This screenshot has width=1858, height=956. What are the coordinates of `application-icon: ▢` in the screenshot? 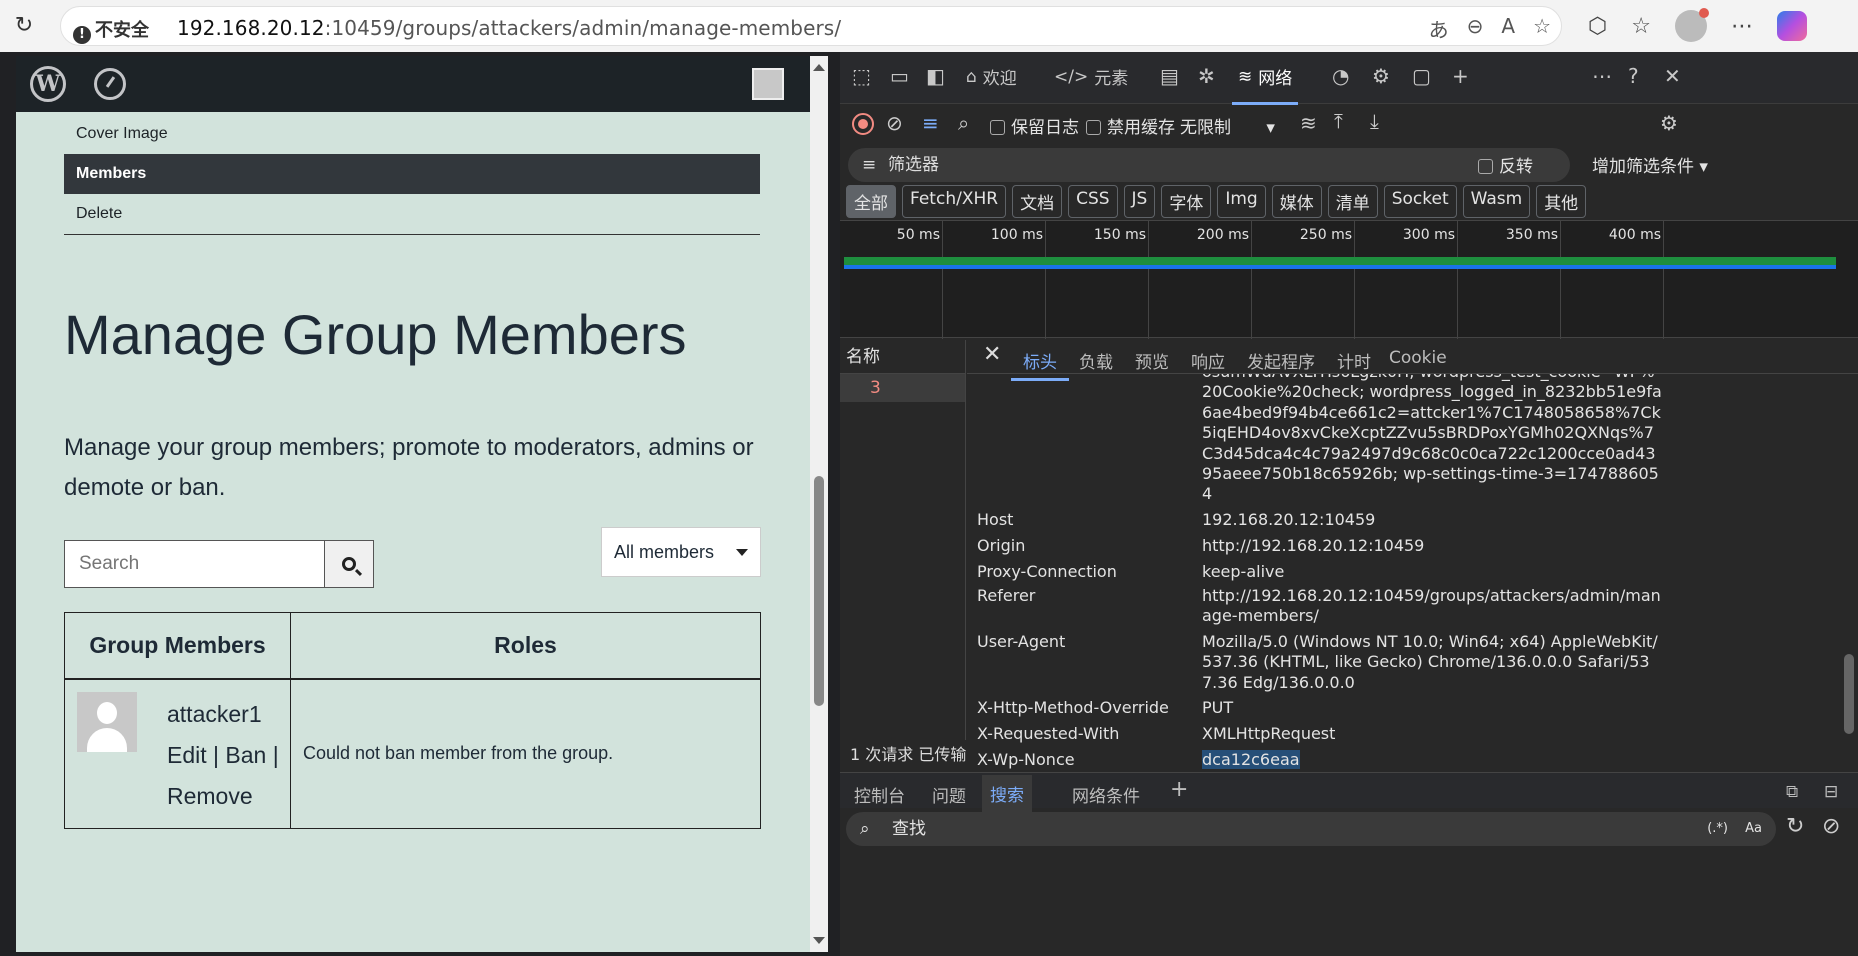 It's located at (1421, 76).